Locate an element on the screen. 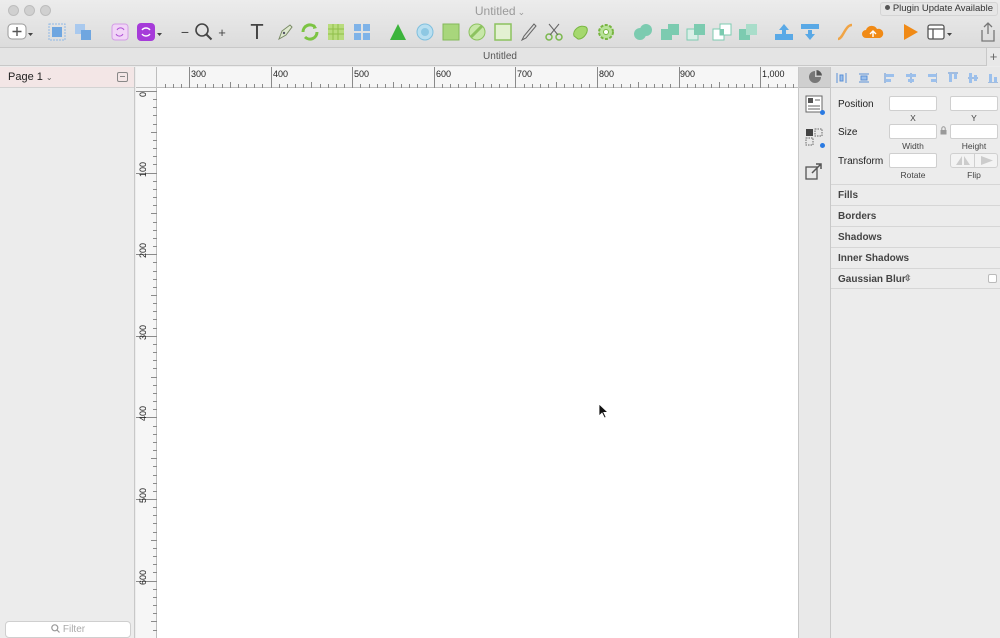 The image size is (1000, 638). symbol-button is located at coordinates (120, 32).